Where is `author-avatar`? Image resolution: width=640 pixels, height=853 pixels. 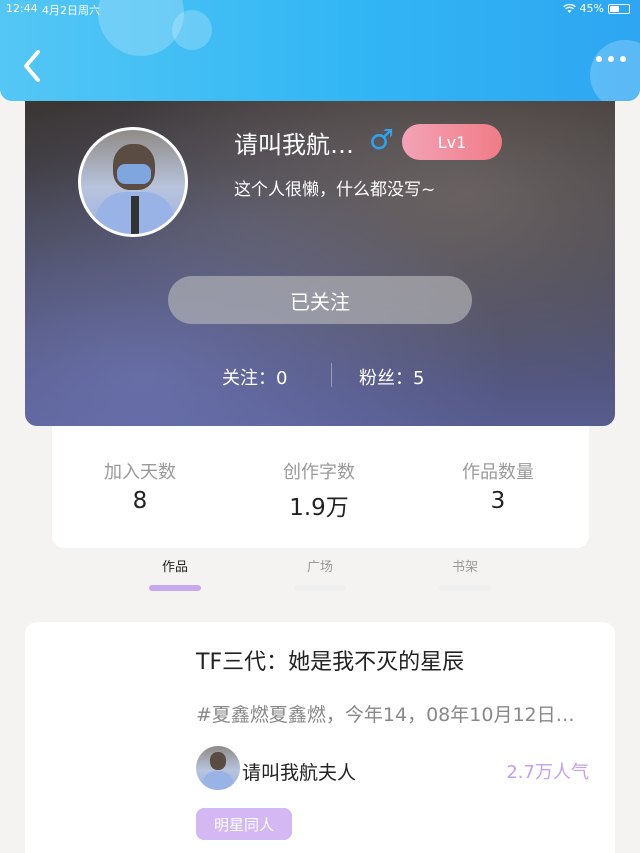 author-avatar is located at coordinates (218, 768).